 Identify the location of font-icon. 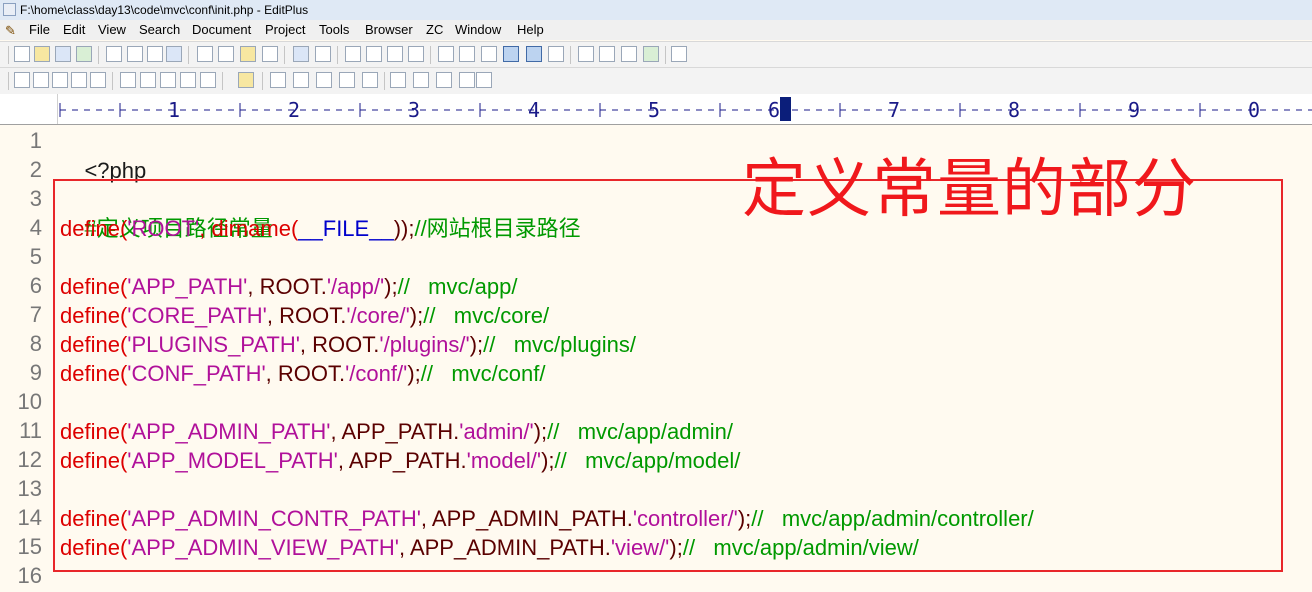
(446, 54).